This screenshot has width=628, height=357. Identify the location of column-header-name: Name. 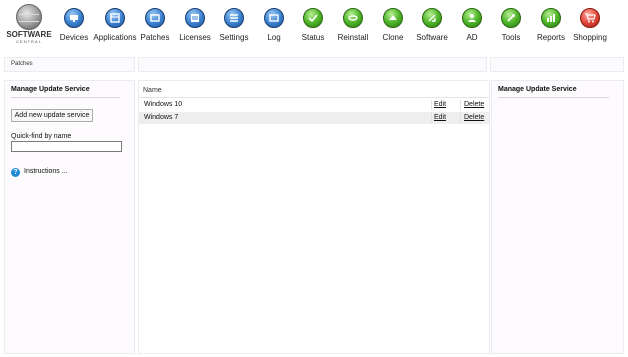
(152, 90).